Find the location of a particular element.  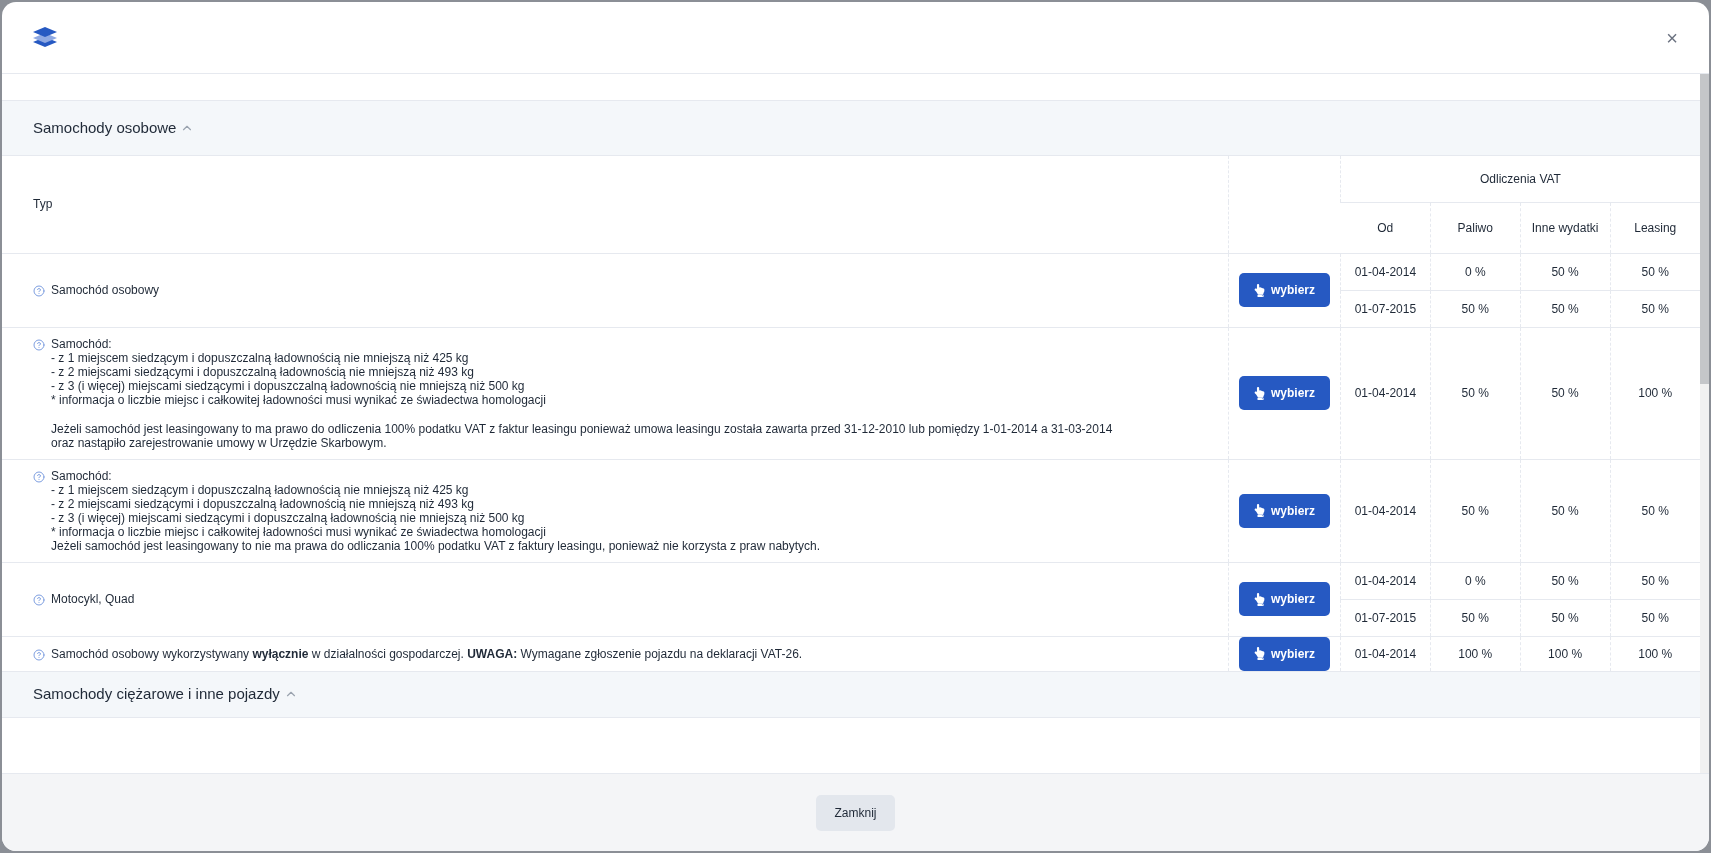

vehicle-description: Jeżeli samochód jest leasingowany to ma prawo do odliczenia 100% podatku VAT z faktur leasingu ponieważ umowa leasingu została zawarta przed 31-12-2010 lub pomiędzy 1-01-2014 a 31-03-2014 oraz nastąpiło zarejestrowanie umowy w Urzędzie Skarbowym. is located at coordinates (582, 435).